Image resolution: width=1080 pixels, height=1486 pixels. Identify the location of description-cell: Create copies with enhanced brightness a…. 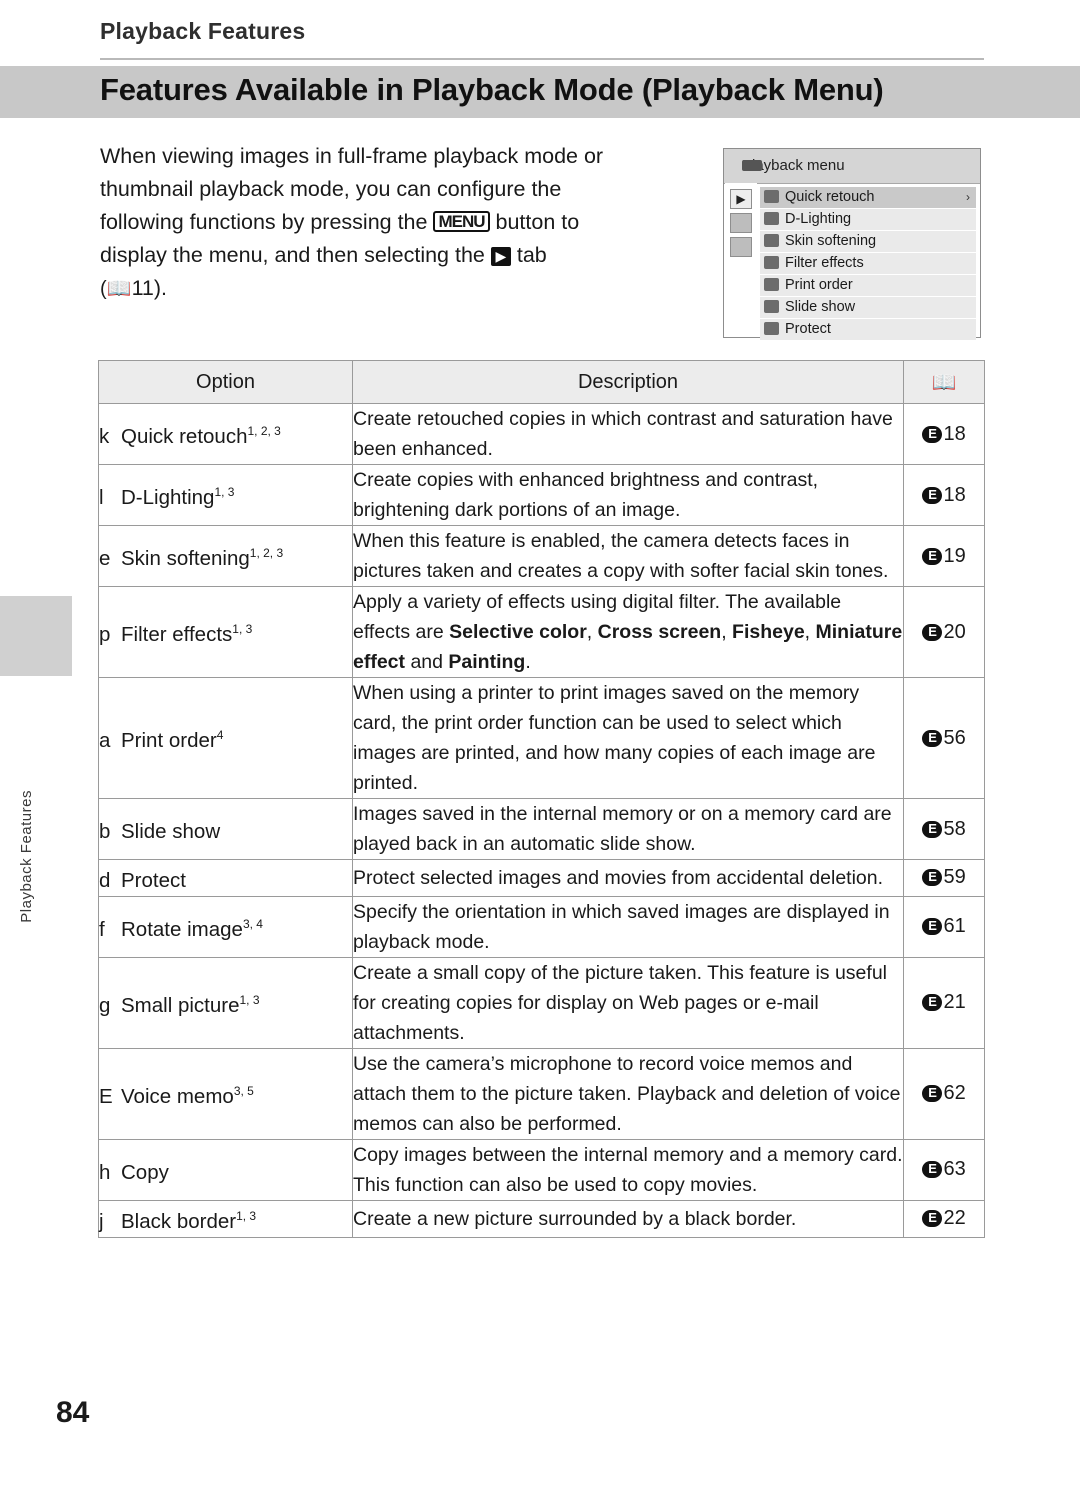
(628, 495).